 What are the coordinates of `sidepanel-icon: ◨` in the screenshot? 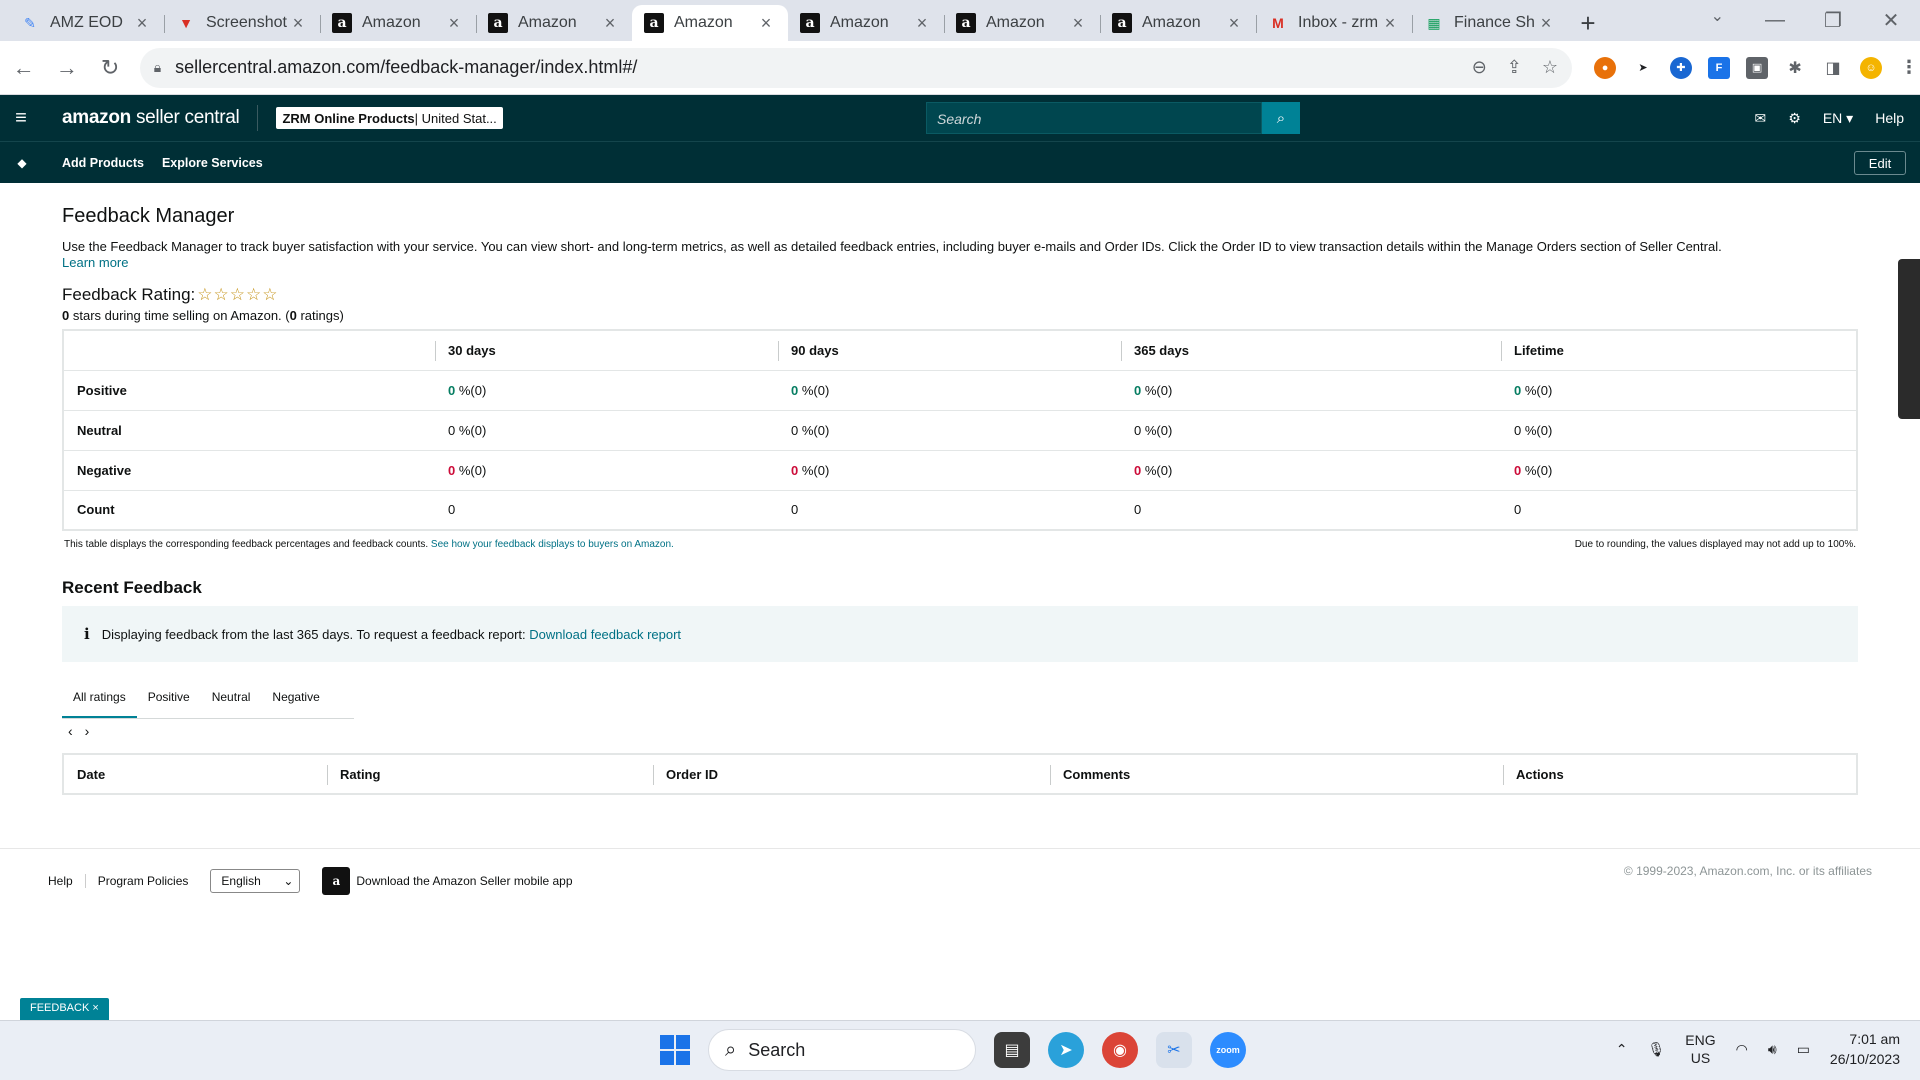 It's located at (1833, 67).